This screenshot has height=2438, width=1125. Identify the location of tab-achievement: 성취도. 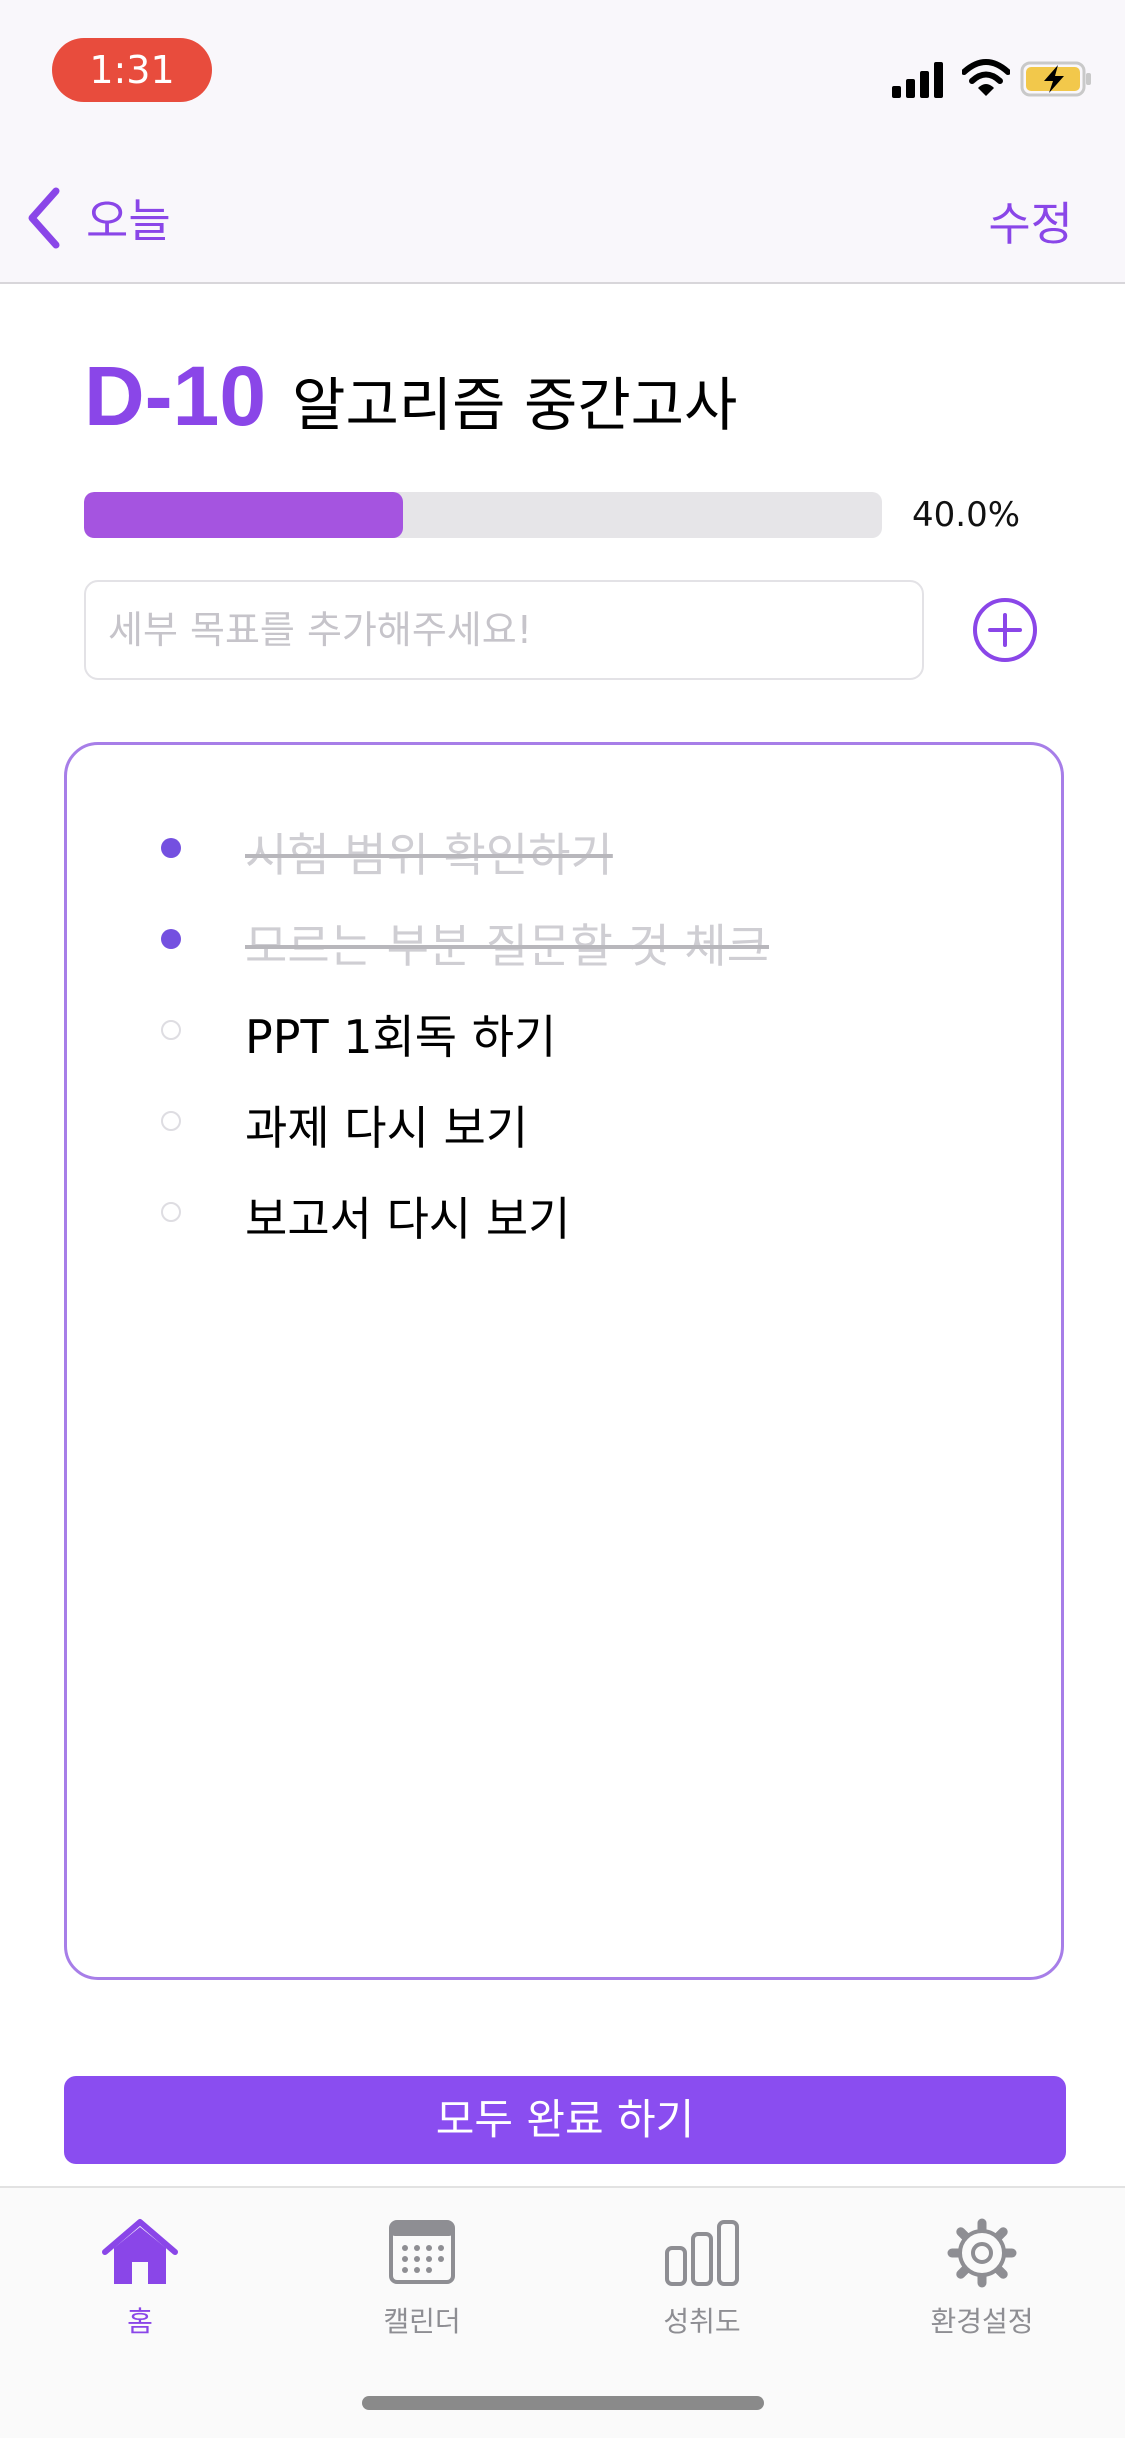
(702, 2279).